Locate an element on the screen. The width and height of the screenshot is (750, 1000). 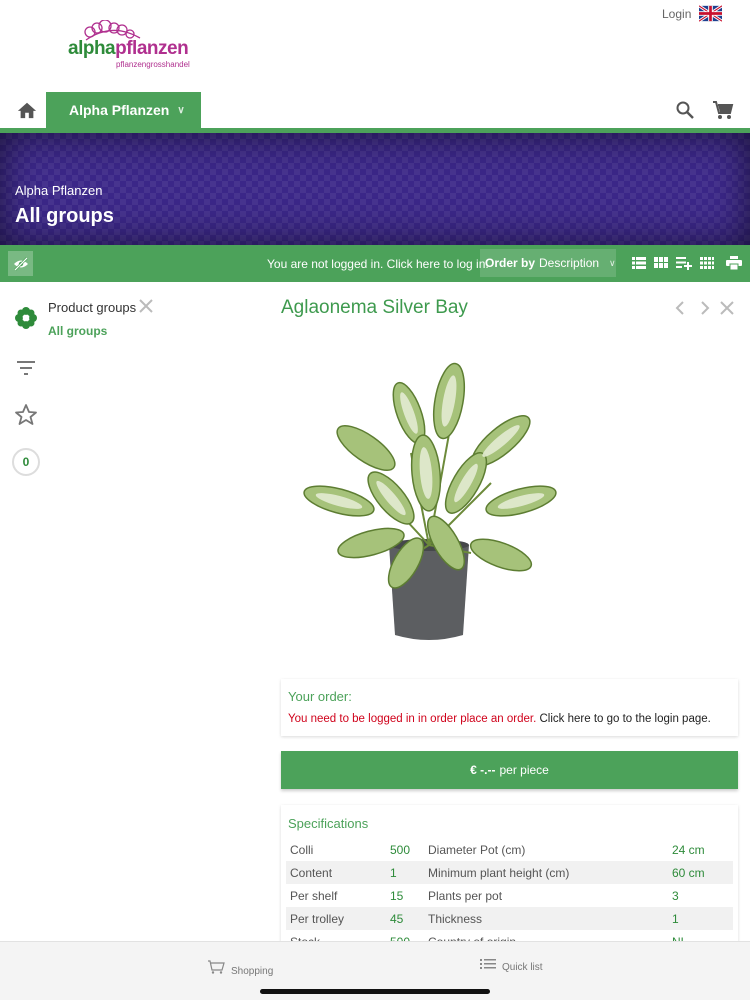
product-groups-flower-icon is located at coordinates (26, 318).